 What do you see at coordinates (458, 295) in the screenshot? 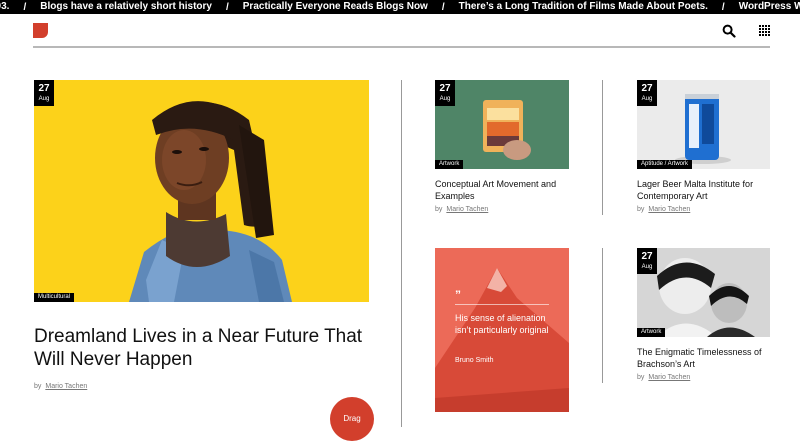
I see `quote-mark: ”` at bounding box center [458, 295].